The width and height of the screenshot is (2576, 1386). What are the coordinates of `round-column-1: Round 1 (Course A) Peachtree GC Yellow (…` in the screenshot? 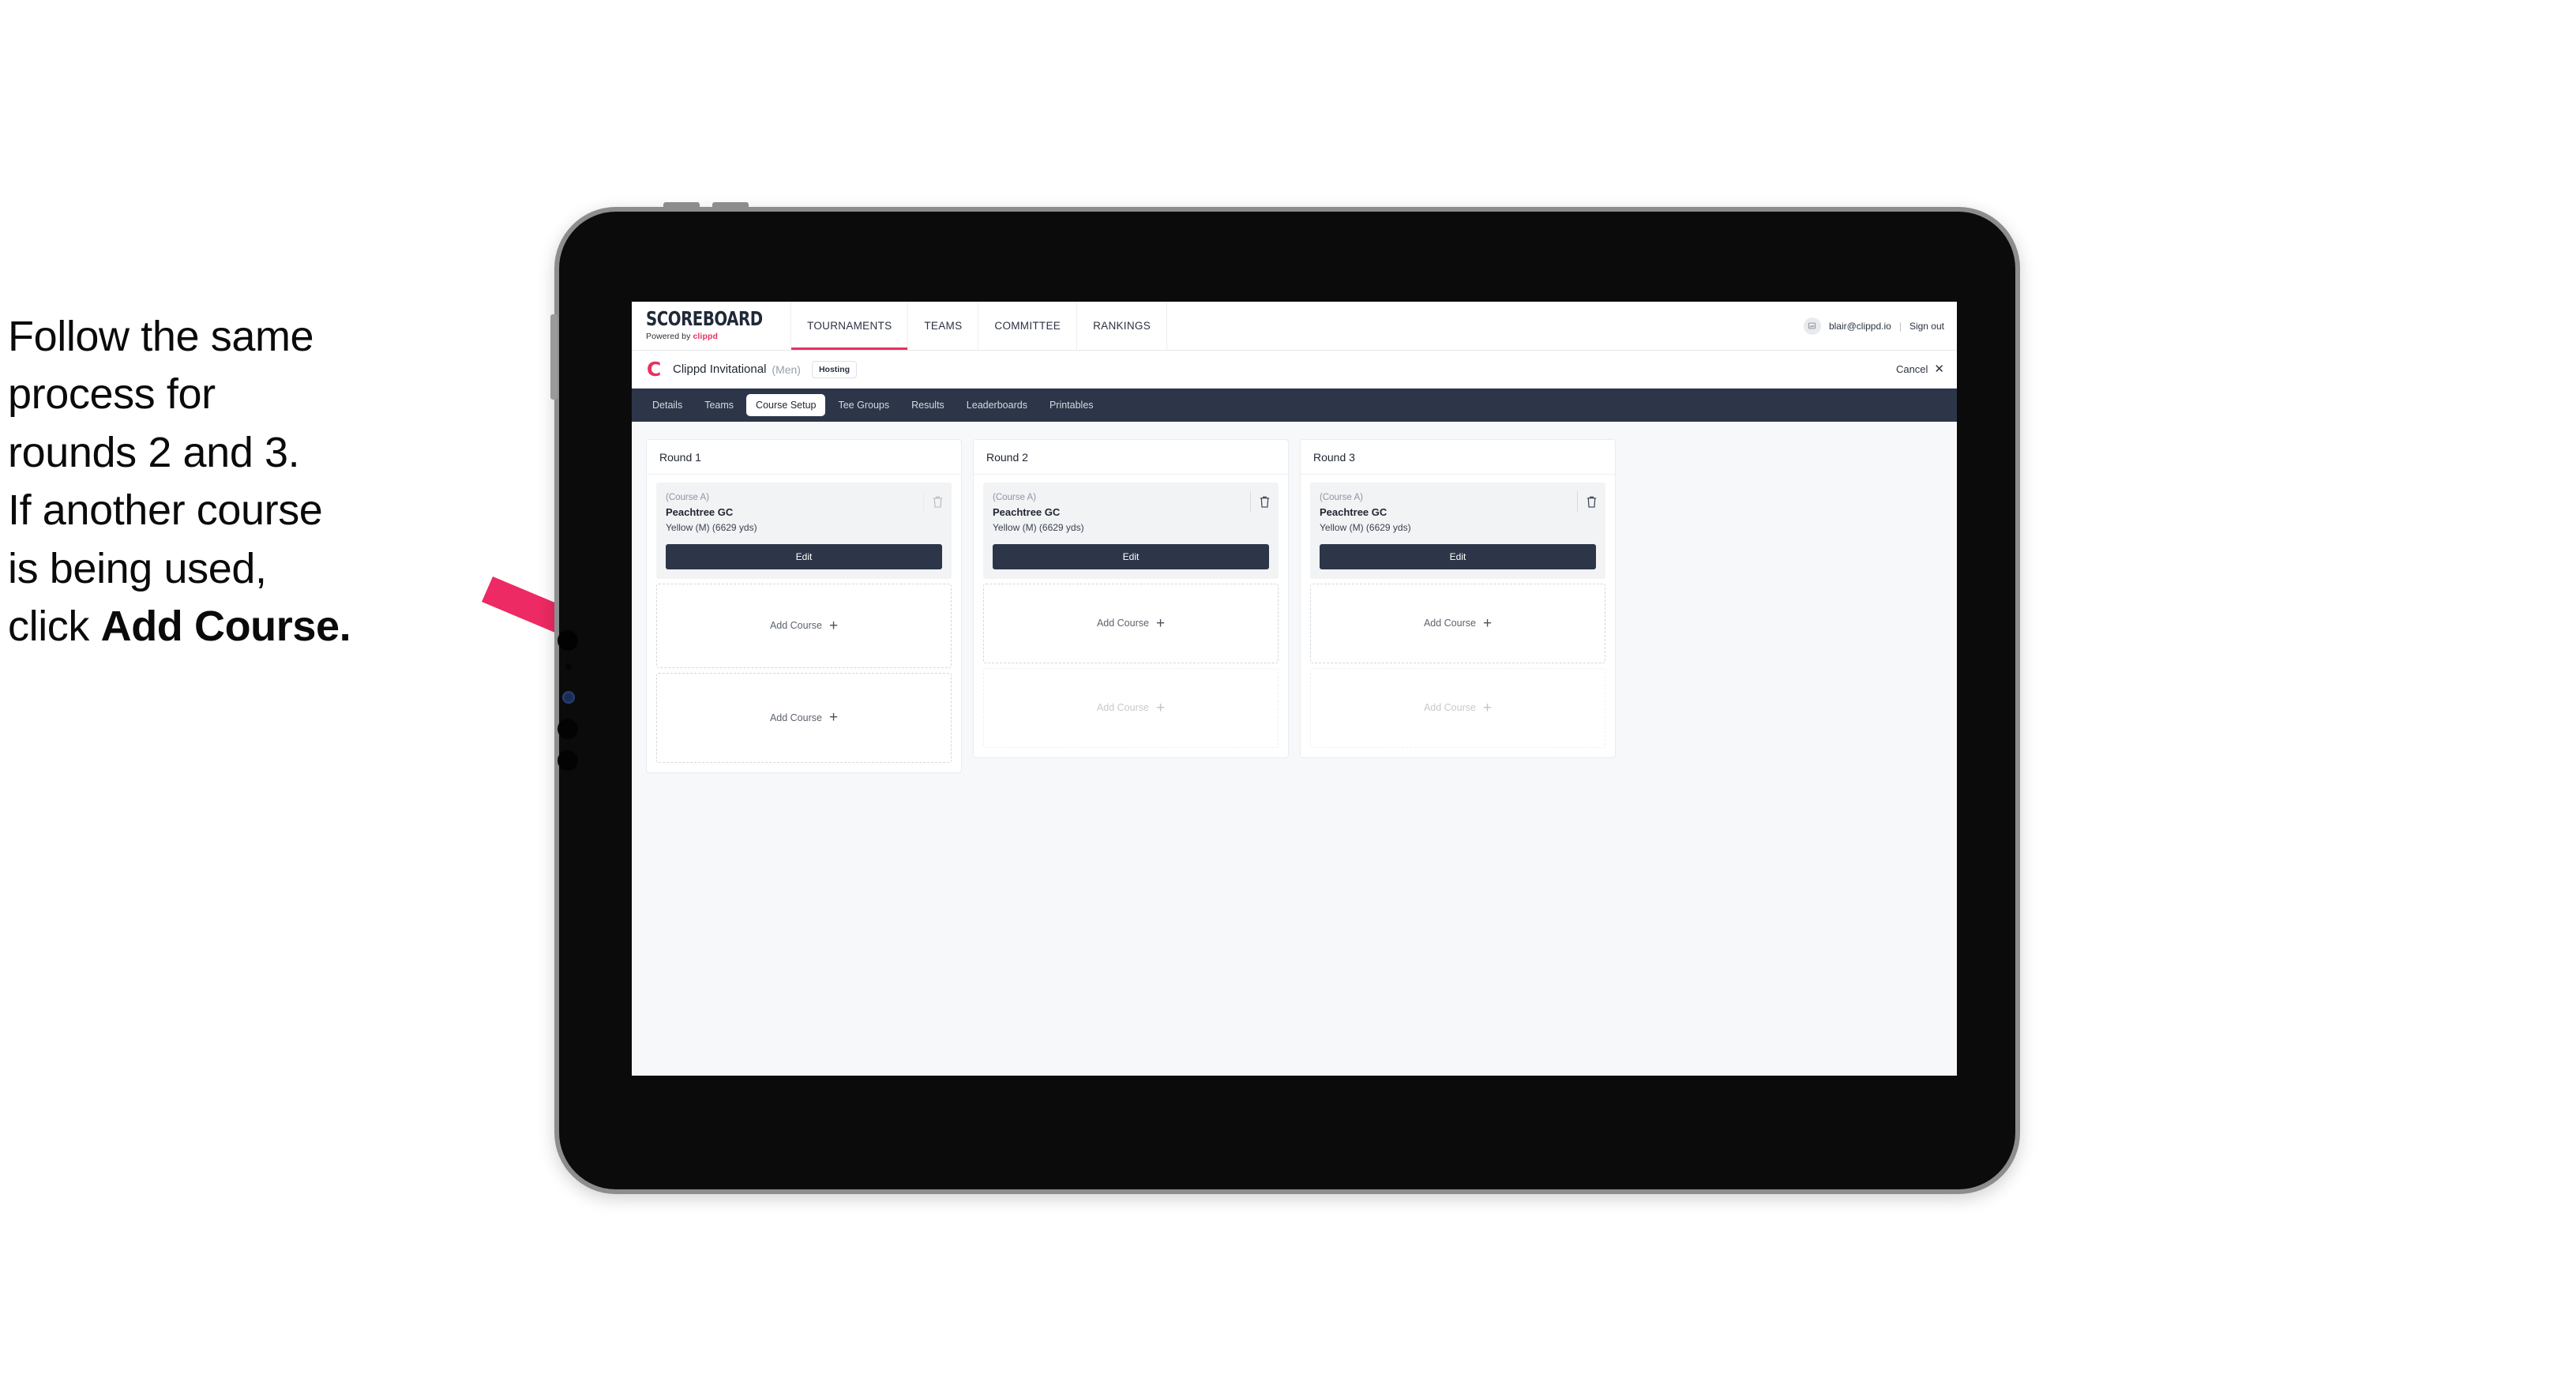 It's located at (804, 606).